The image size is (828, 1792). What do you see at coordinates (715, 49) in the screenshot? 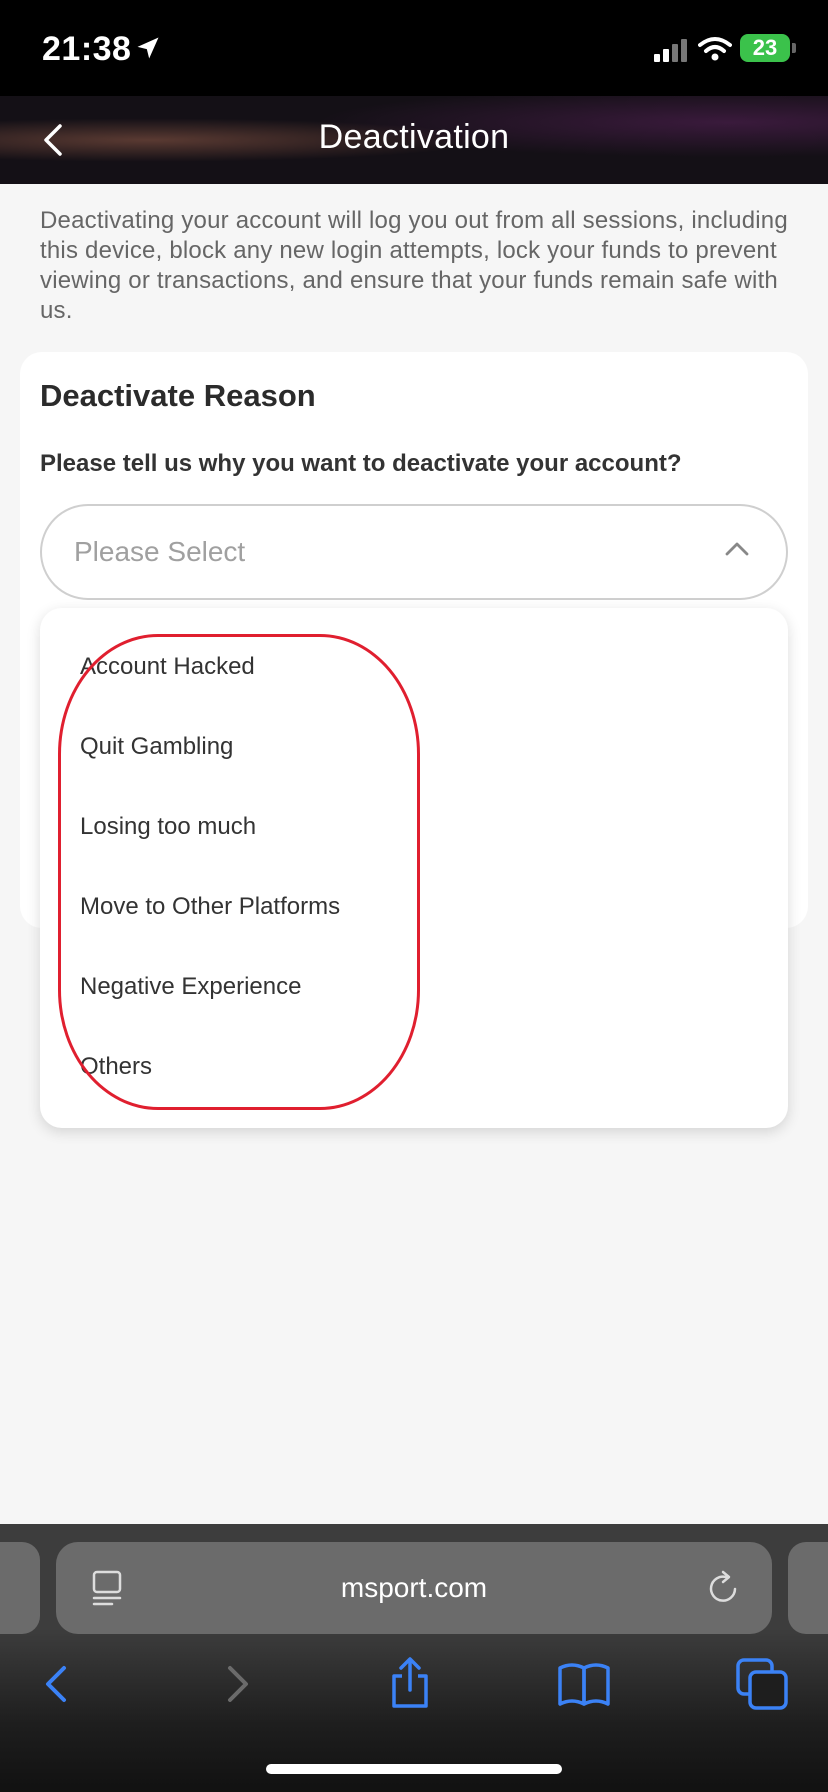
I see `wifi-icon` at bounding box center [715, 49].